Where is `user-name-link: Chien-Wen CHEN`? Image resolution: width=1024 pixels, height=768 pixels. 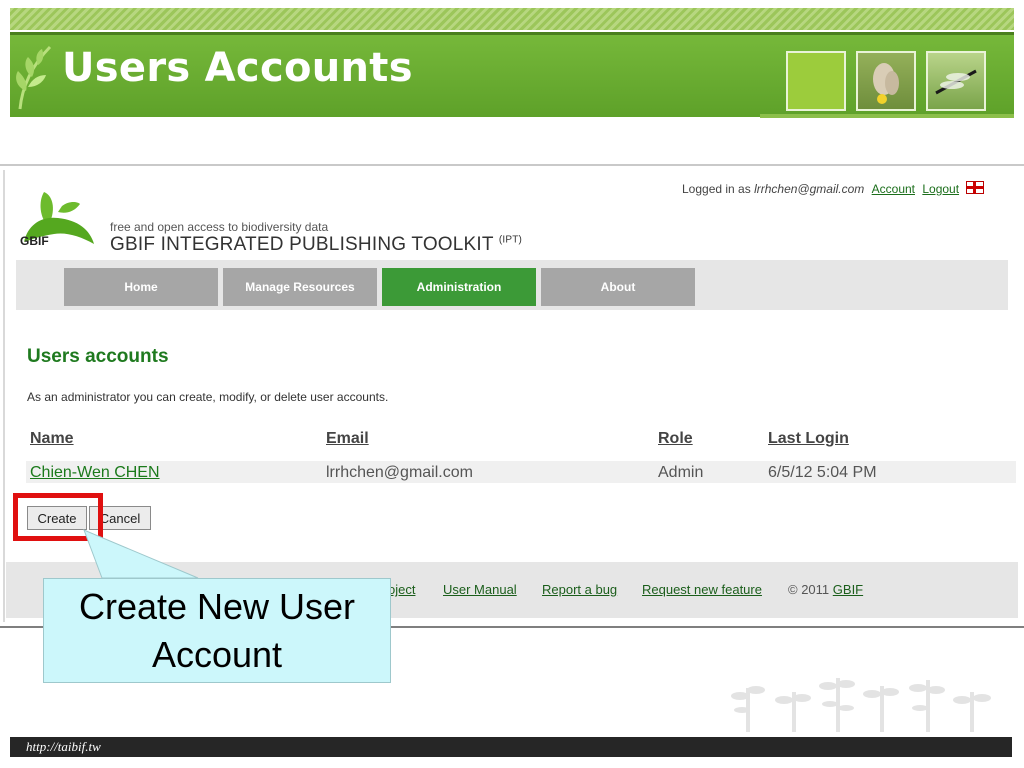 user-name-link: Chien-Wen CHEN is located at coordinates (95, 473).